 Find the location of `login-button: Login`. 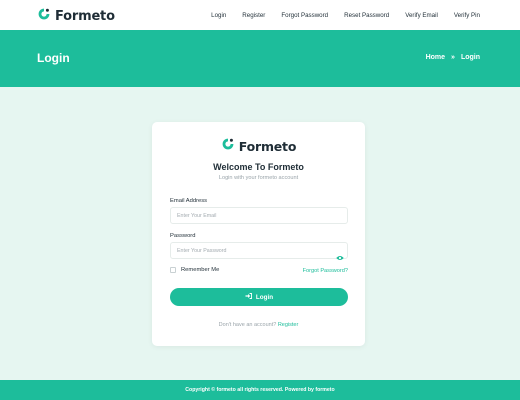

login-button: Login is located at coordinates (259, 297).